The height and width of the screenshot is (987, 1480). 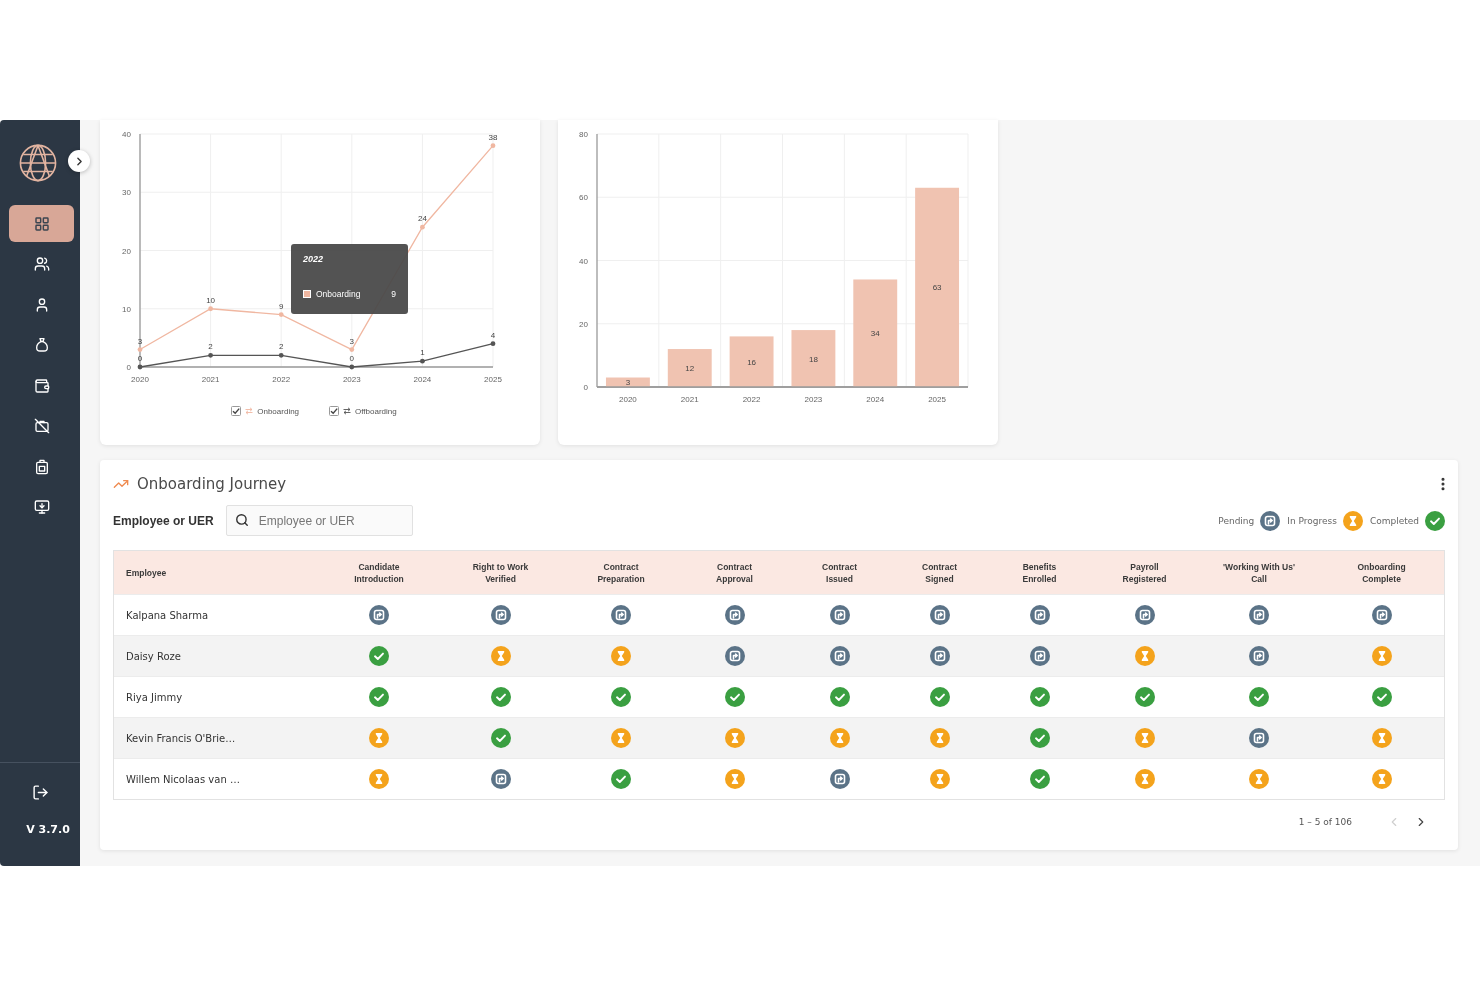 What do you see at coordinates (163, 520) in the screenshot?
I see `filter-label: Employee or UER` at bounding box center [163, 520].